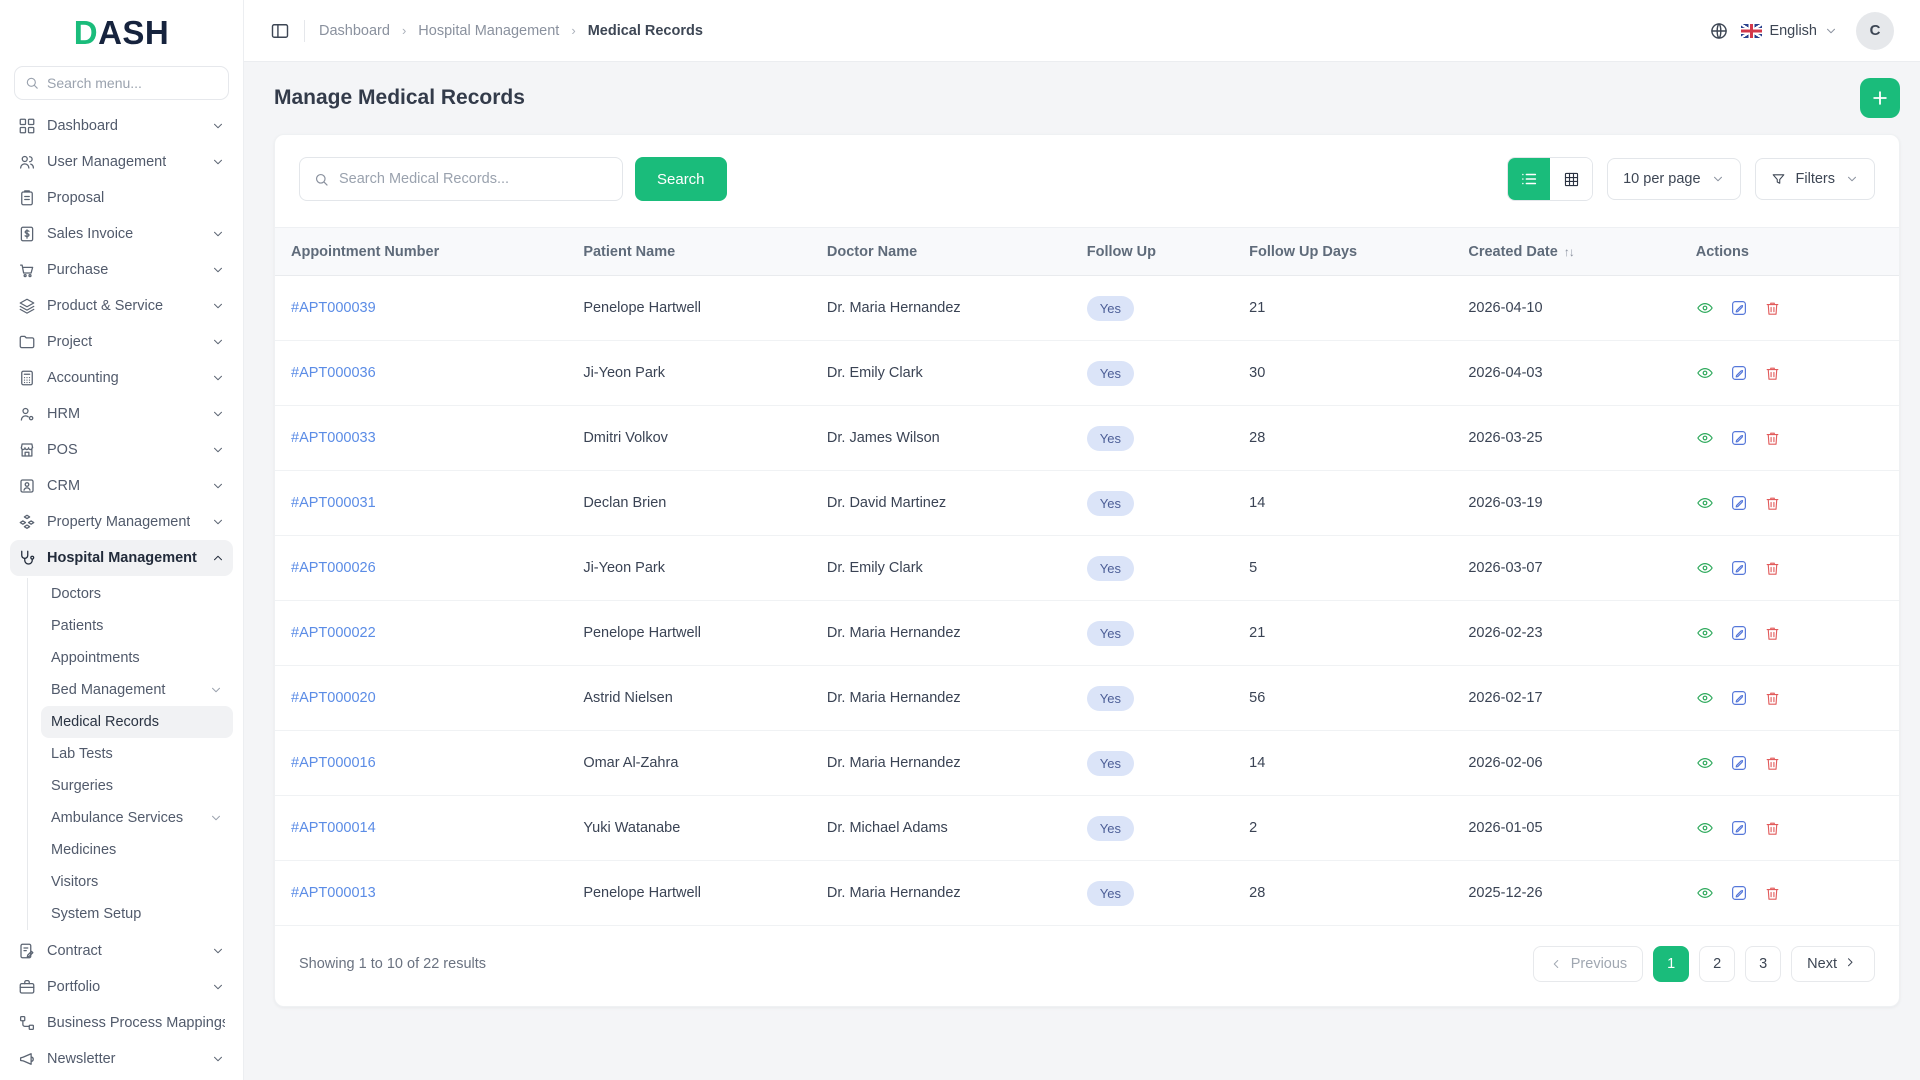 The width and height of the screenshot is (1920, 1080). Describe the element at coordinates (333, 373) in the screenshot. I see `appointment-number-link: #APT000036` at that location.